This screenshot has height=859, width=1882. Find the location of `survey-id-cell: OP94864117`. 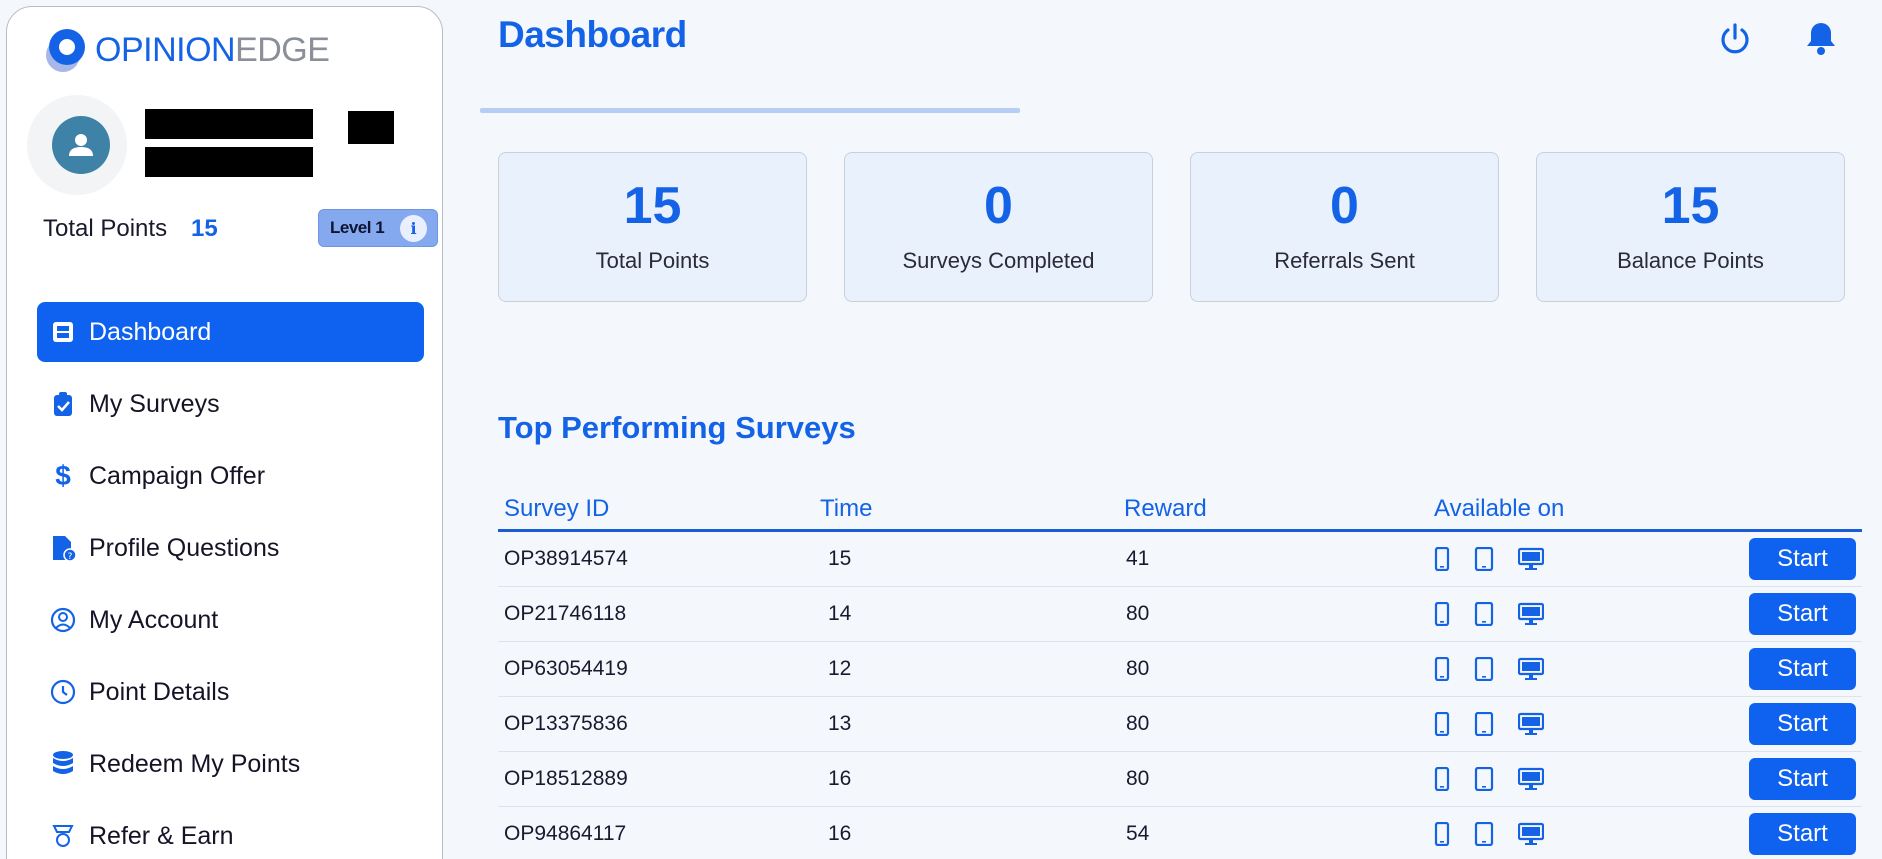

survey-id-cell: OP94864117 is located at coordinates (565, 833).